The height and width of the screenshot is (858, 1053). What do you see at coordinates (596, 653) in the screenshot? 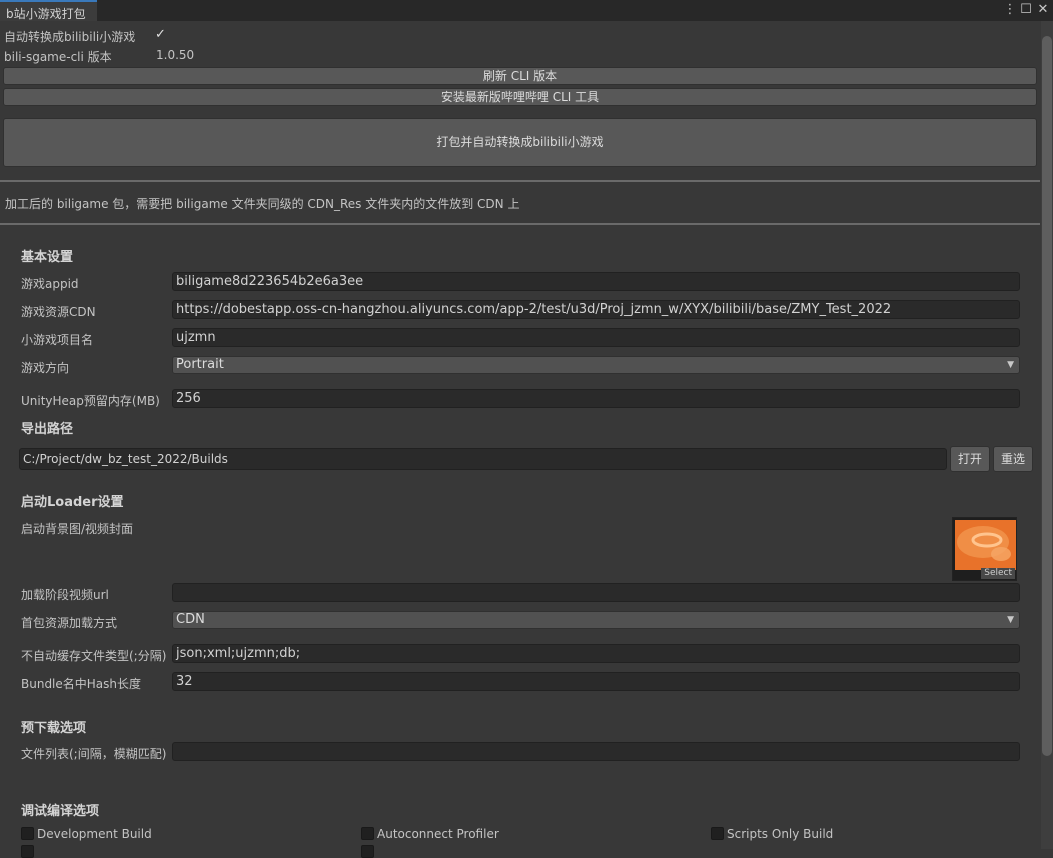
I see `no-cache-types-input: json;xml;ujzmn;db;` at bounding box center [596, 653].